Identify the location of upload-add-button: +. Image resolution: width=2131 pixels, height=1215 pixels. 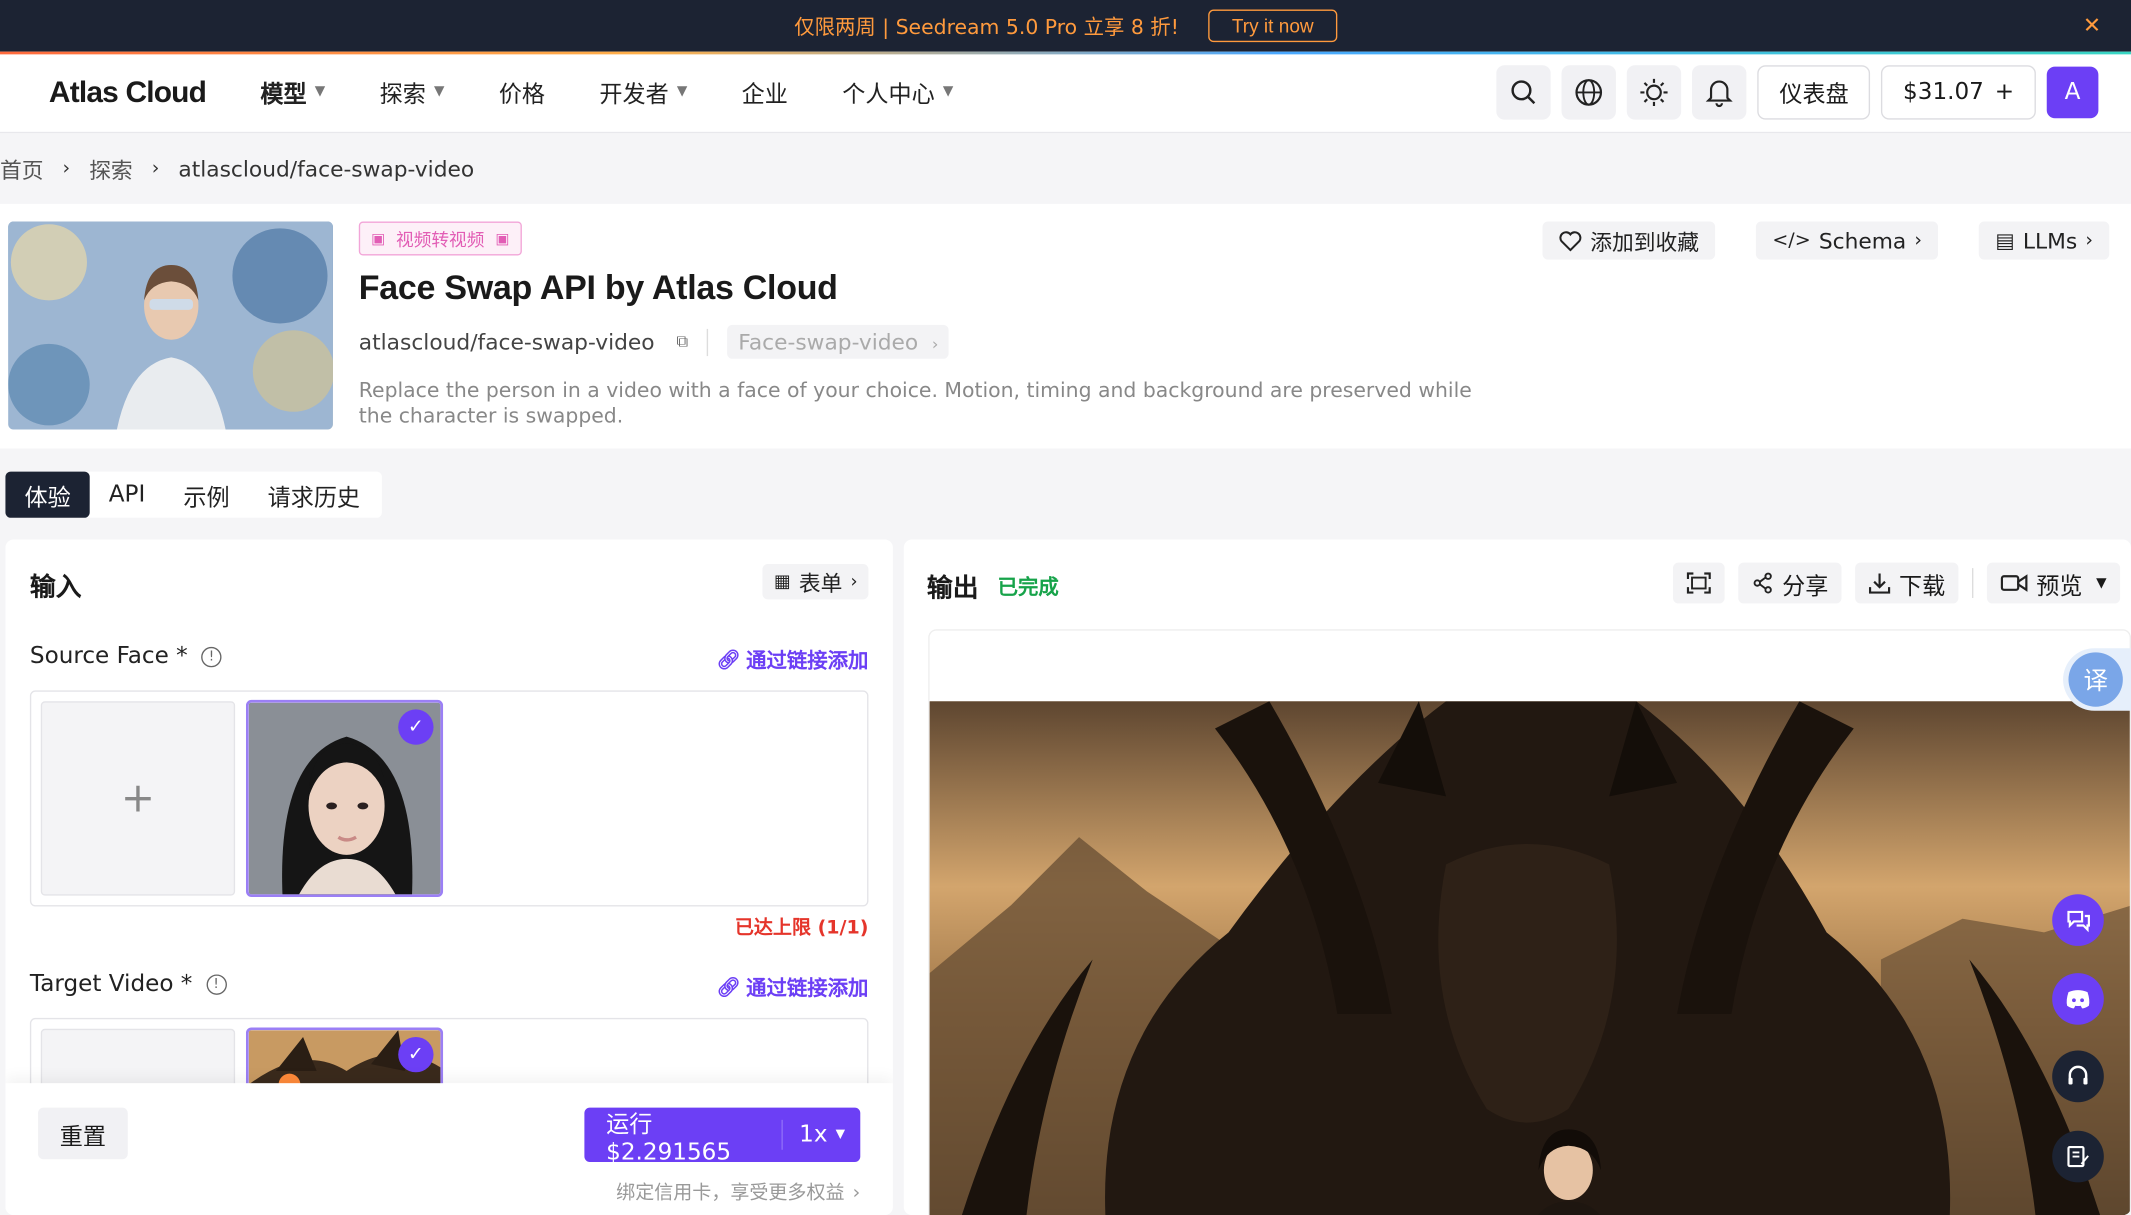
(138, 798).